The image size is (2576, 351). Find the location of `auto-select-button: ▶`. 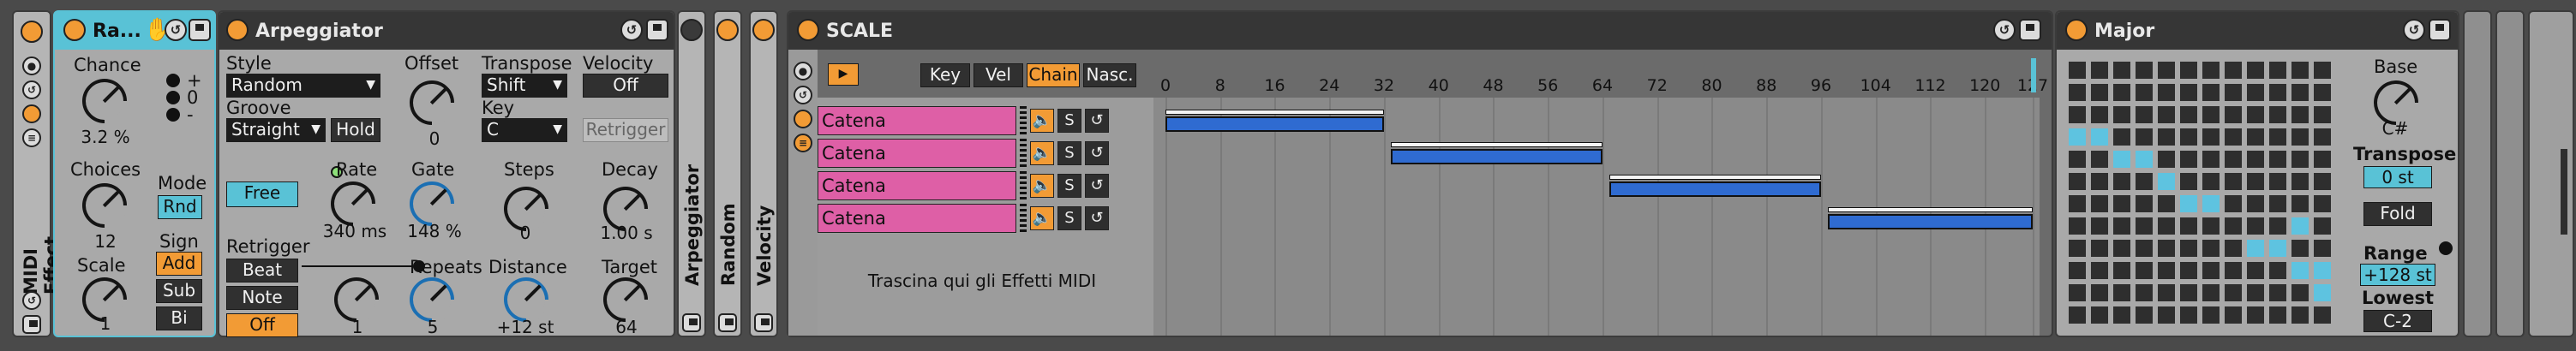

auto-select-button: ▶ is located at coordinates (843, 74).